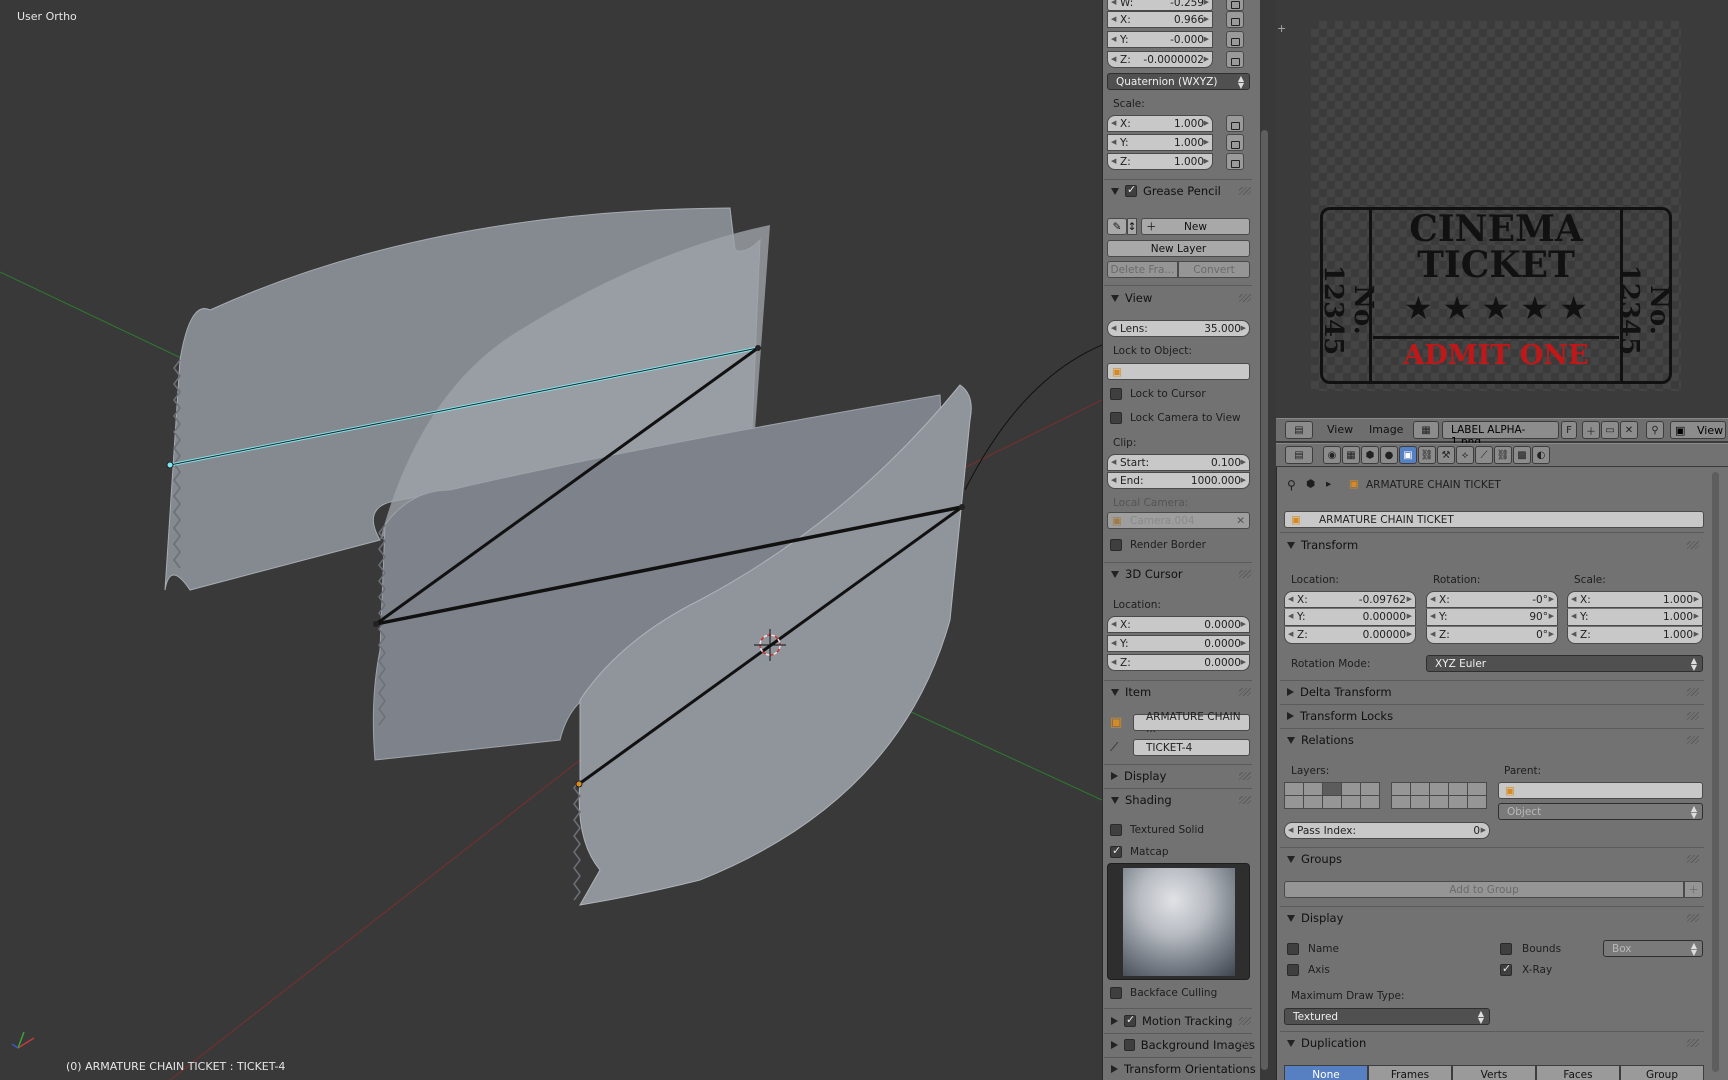 This screenshot has height=1080, width=1728. I want to click on convert-button: Convert, so click(1214, 269).